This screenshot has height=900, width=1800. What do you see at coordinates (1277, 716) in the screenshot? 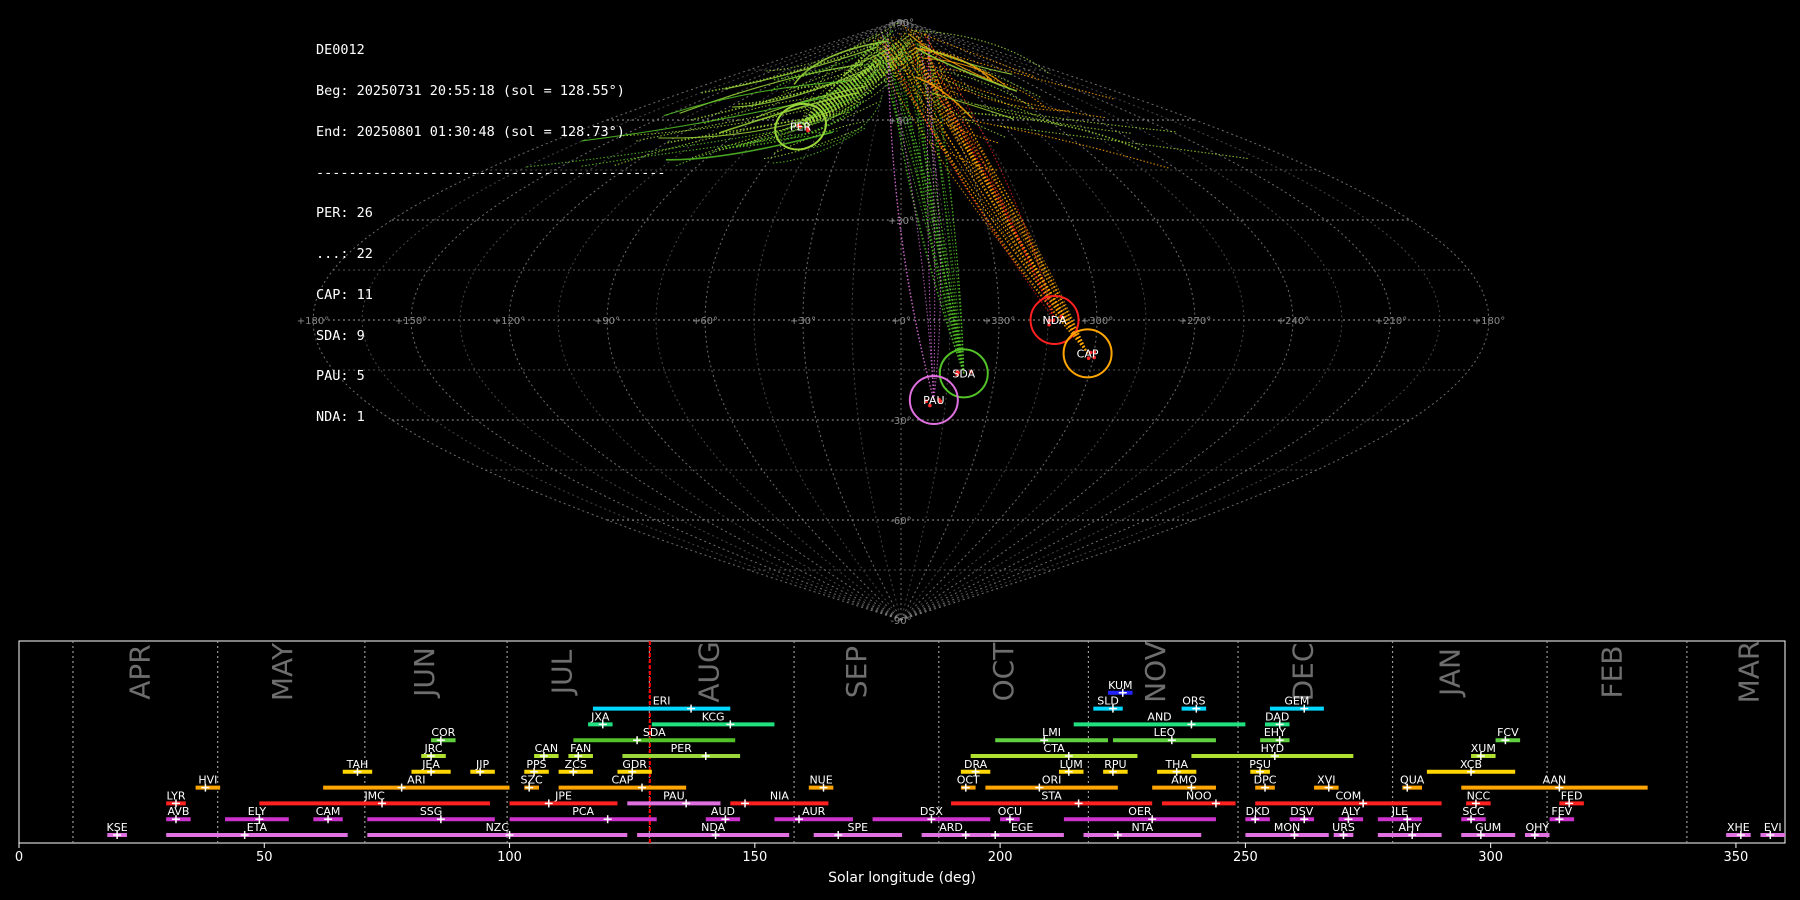
I see `shower-label: DAD` at bounding box center [1277, 716].